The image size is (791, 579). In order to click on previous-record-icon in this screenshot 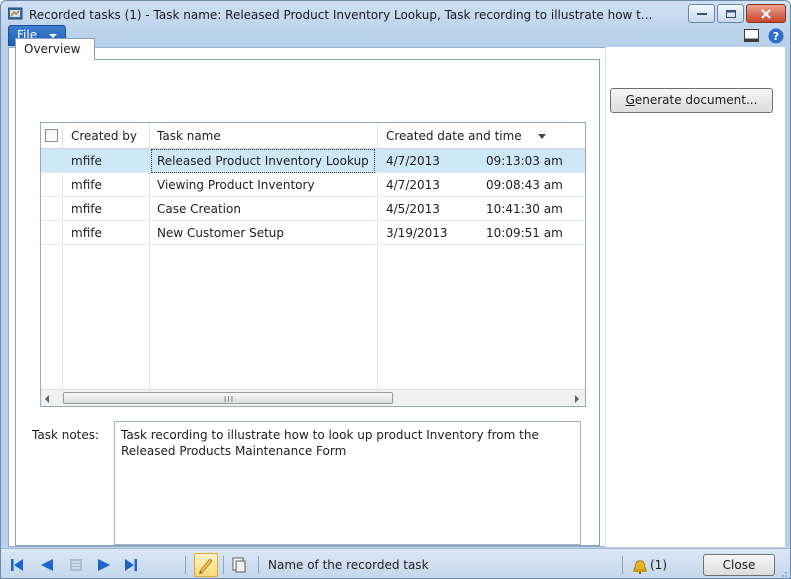, I will do `click(47, 565)`.